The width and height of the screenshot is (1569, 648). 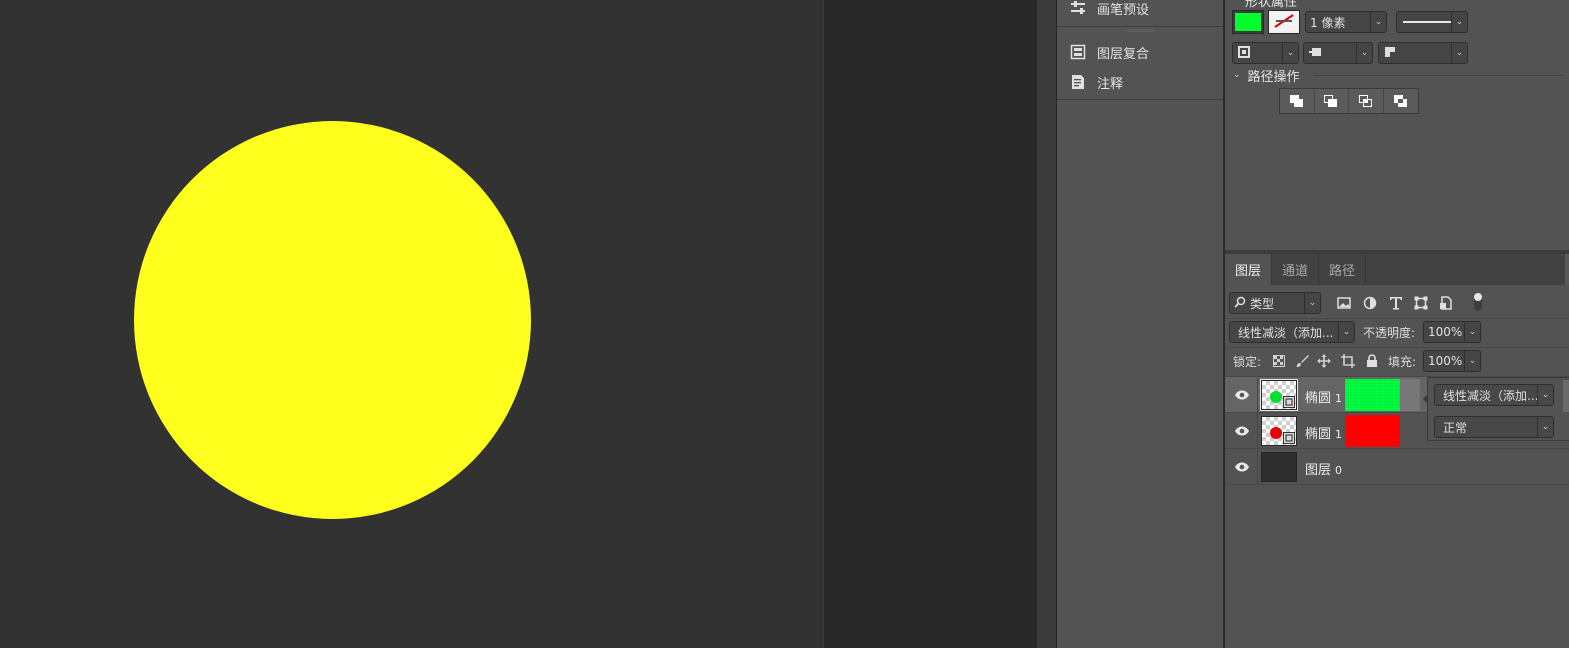 I want to click on exclude-overlap-button, so click(x=1401, y=101).